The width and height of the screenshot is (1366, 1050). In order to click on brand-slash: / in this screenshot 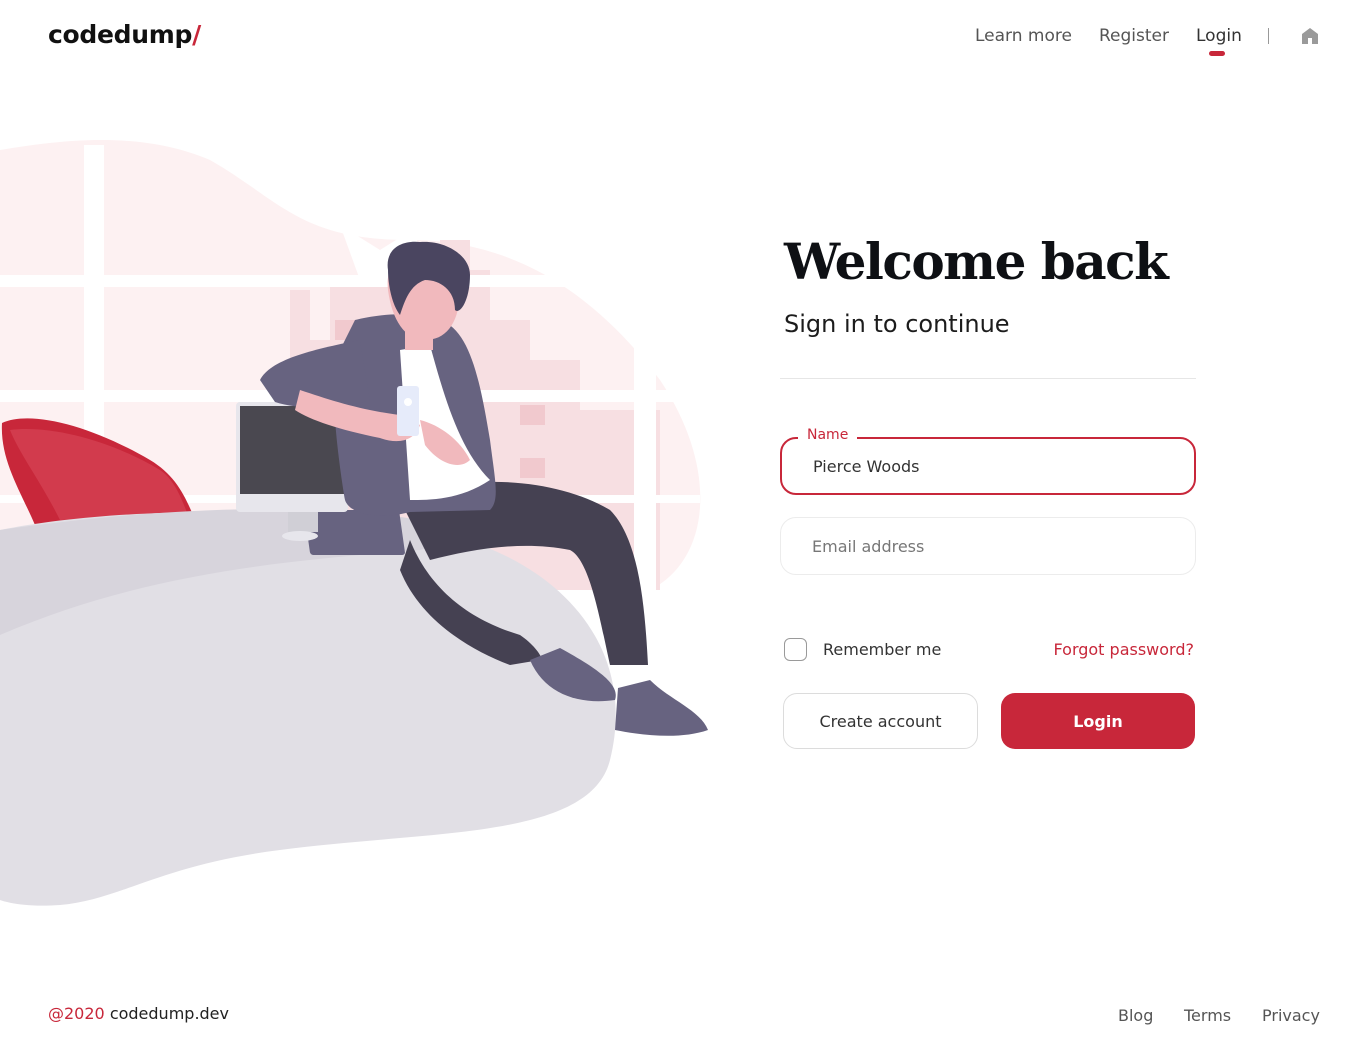, I will do `click(196, 34)`.